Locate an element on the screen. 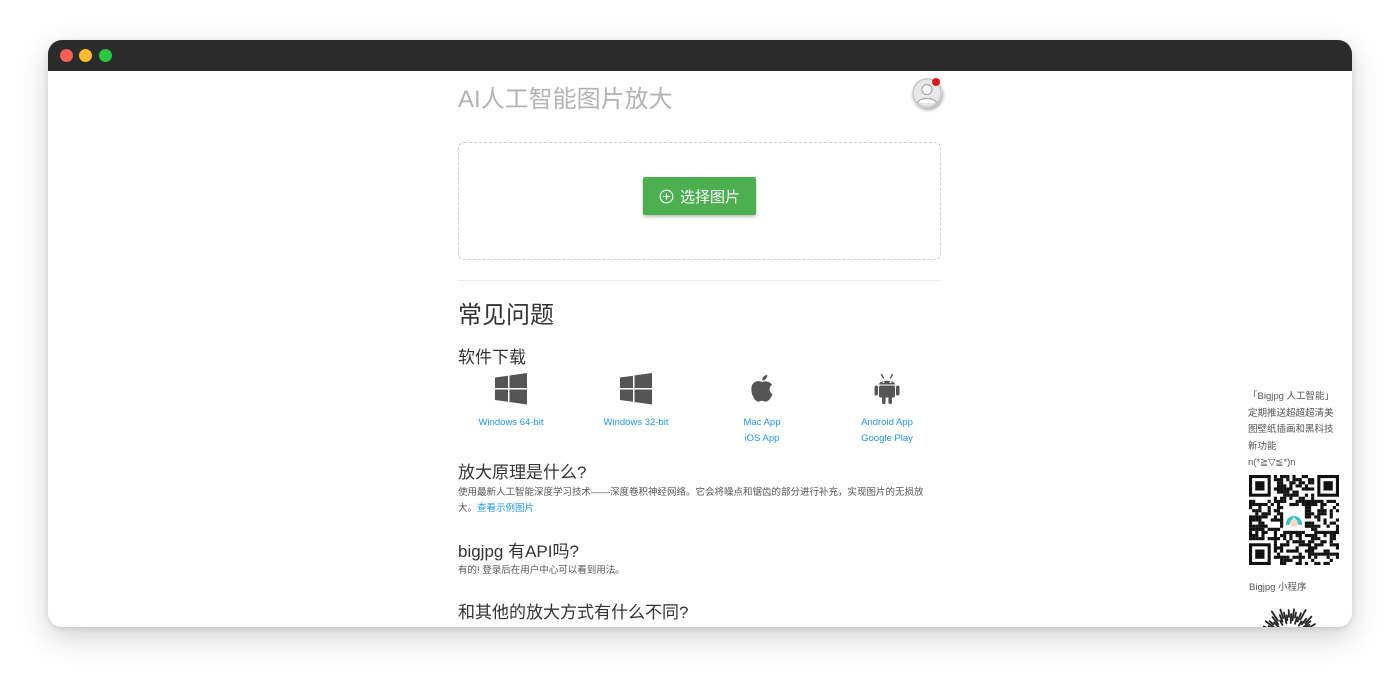 The image size is (1400, 700). wechat-qr-code is located at coordinates (1294, 520).